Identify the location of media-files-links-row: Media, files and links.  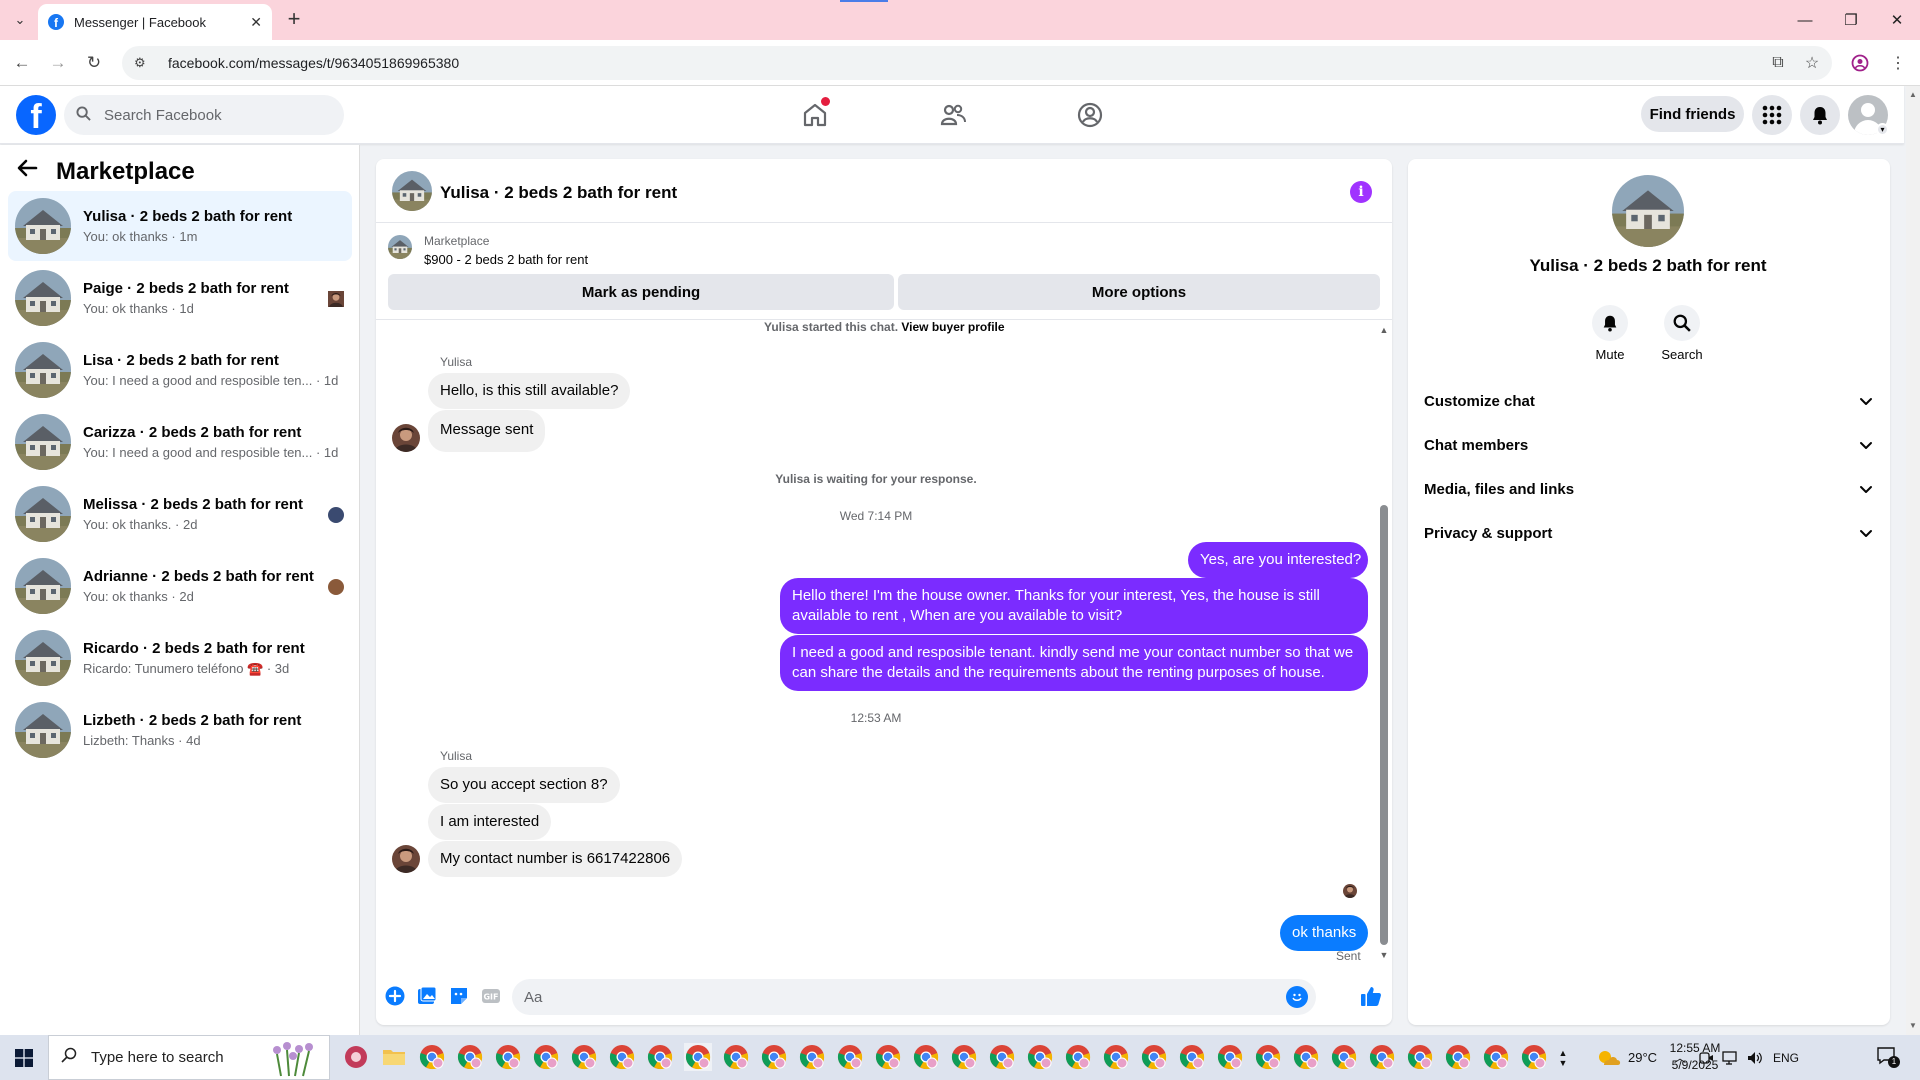
(1649, 489).